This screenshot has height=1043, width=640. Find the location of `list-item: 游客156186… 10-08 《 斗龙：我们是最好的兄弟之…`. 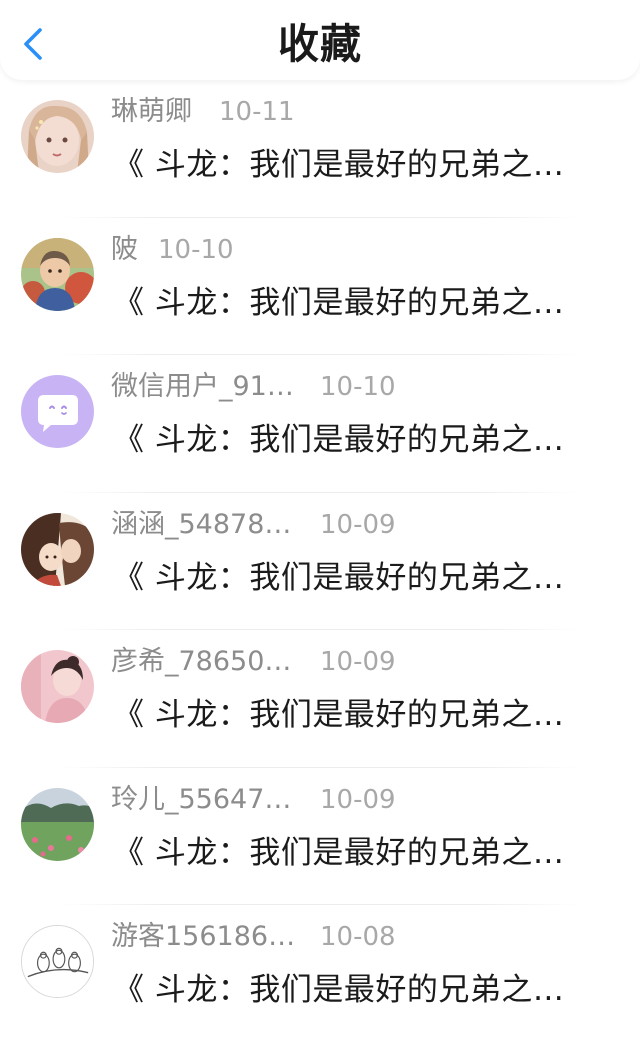

list-item: 游客156186… 10-08 《 斗龙：我们是最好的兄弟之… is located at coordinates (320, 974).